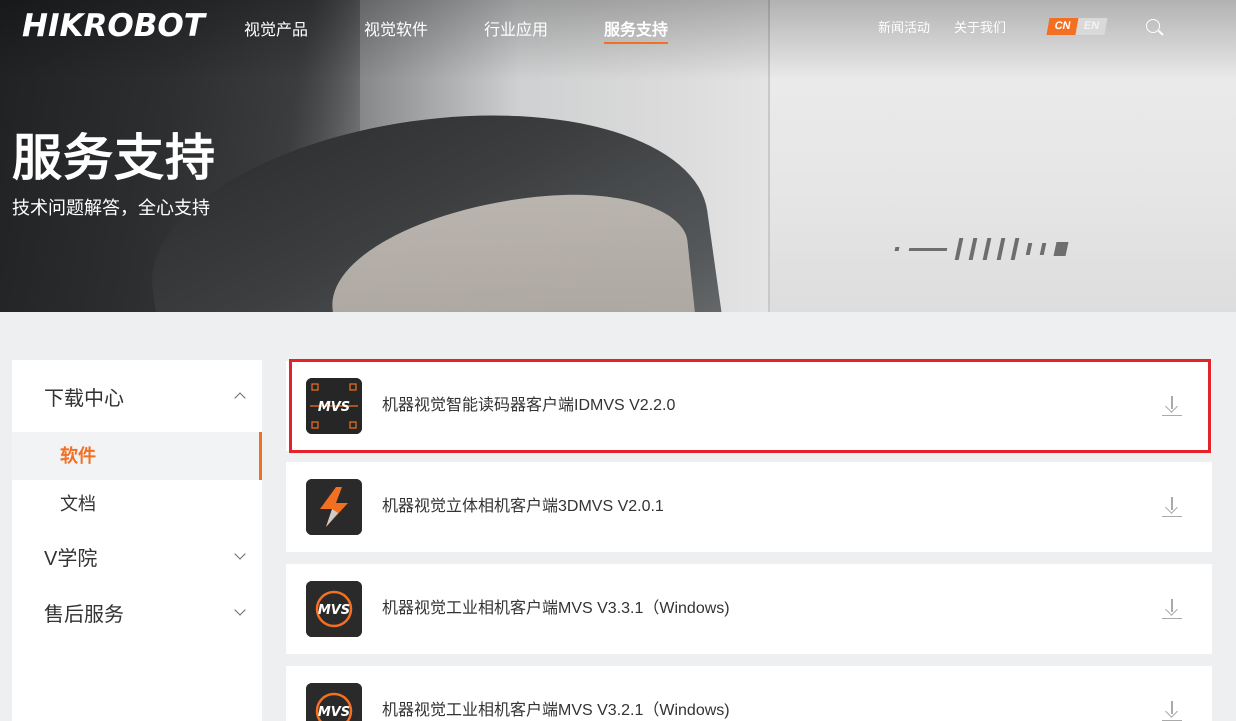 This screenshot has width=1236, height=721. Describe the element at coordinates (71, 558) in the screenshot. I see `sidebar-group-label: V学院` at that location.